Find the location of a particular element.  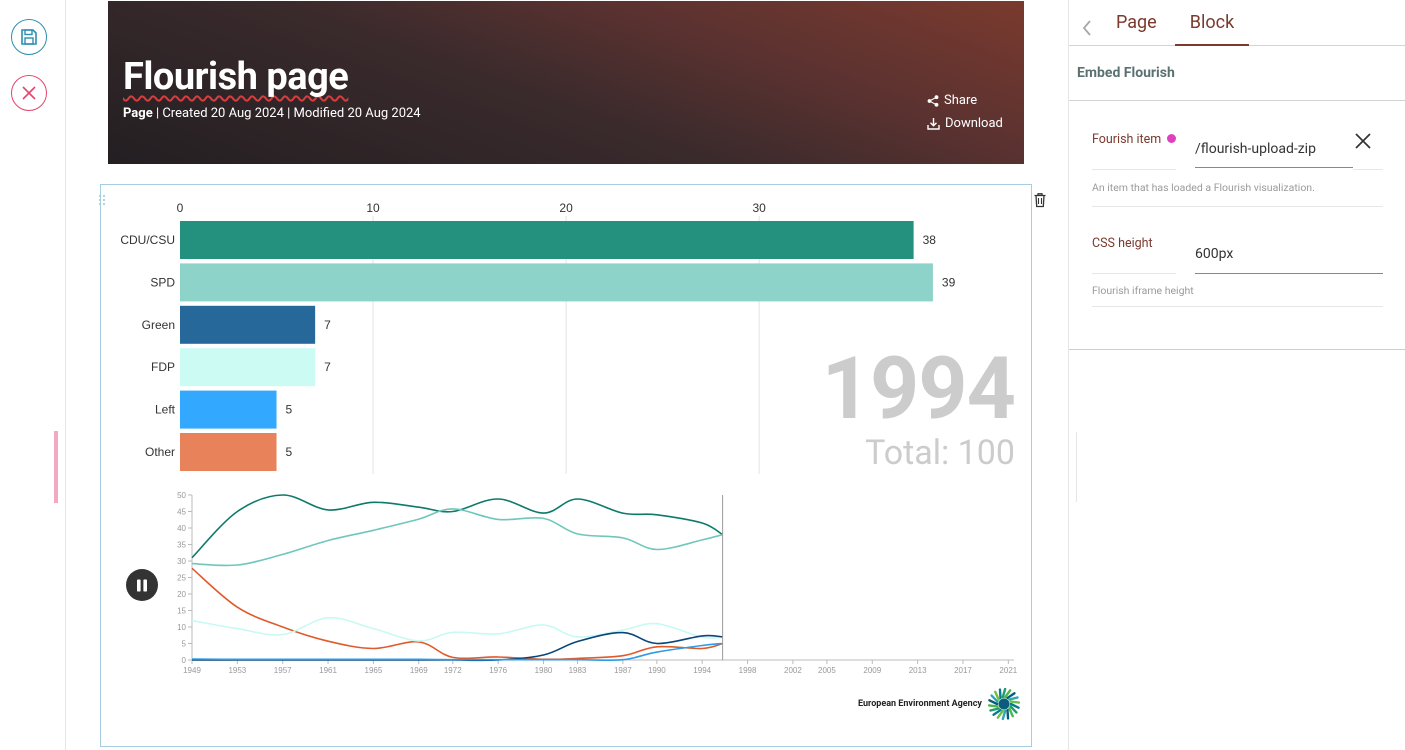

line-x-tick-label: 2009 is located at coordinates (872, 670).